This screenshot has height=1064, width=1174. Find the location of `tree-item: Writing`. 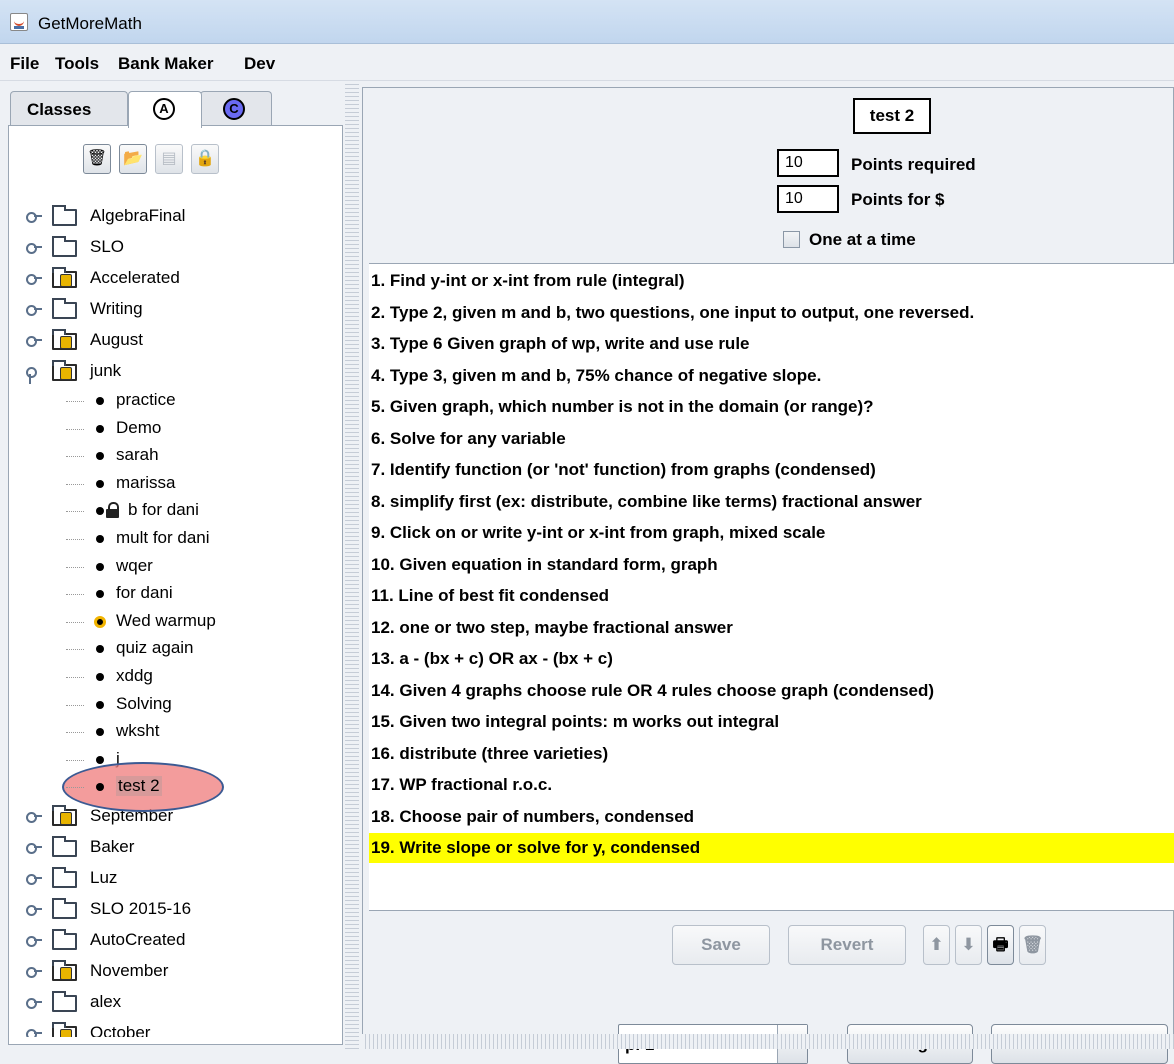

tree-item: Writing is located at coordinates (175, 310).